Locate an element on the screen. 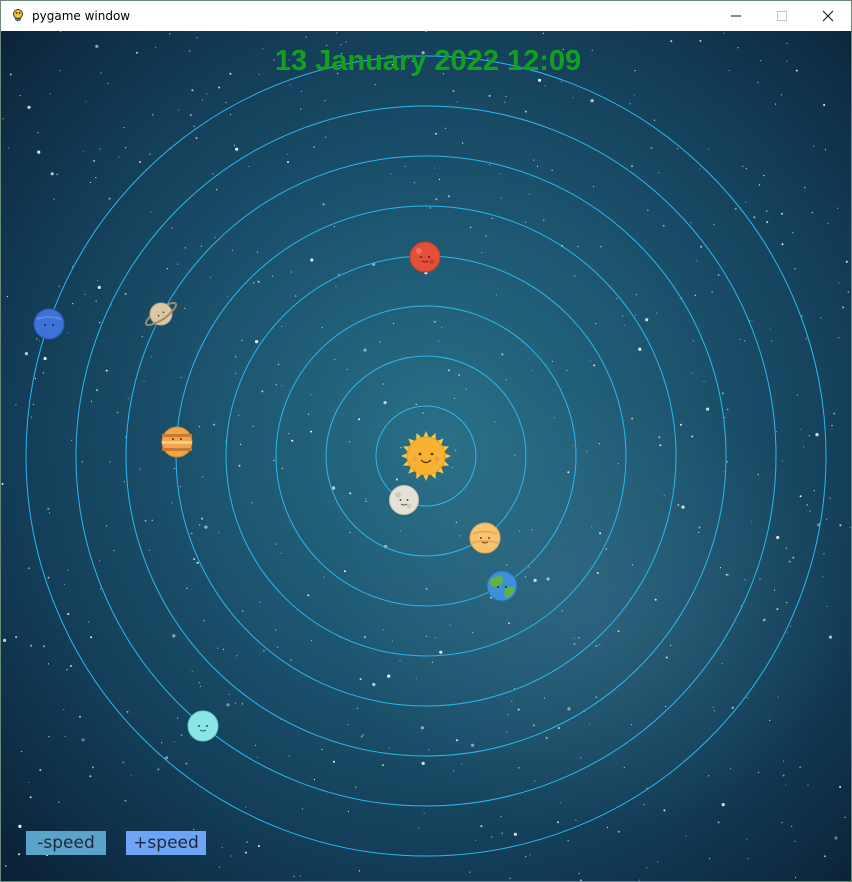  jupiter-icon is located at coordinates (177, 442).